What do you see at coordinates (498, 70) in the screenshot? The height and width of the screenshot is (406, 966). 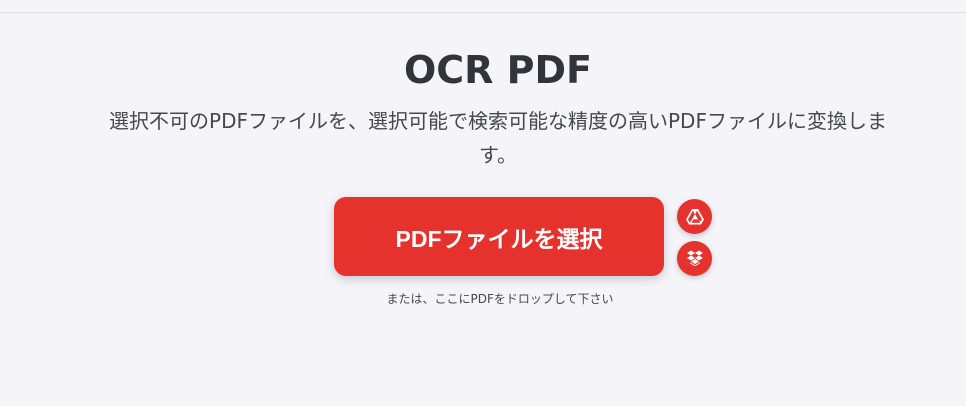 I see `page-title: OCR PDF` at bounding box center [498, 70].